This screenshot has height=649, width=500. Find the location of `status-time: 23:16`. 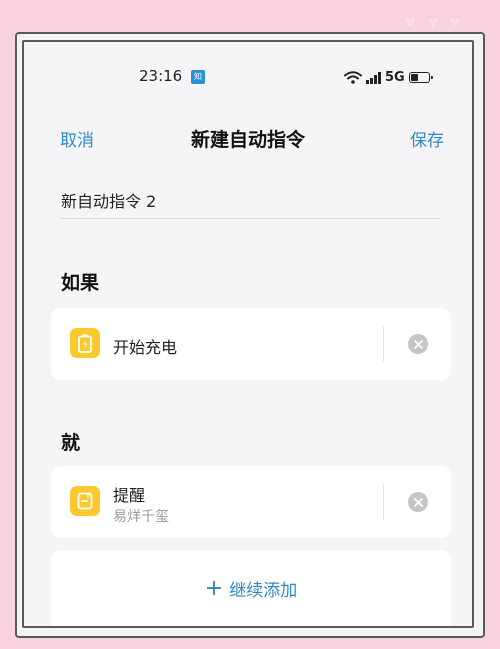

status-time: 23:16 is located at coordinates (161, 76).